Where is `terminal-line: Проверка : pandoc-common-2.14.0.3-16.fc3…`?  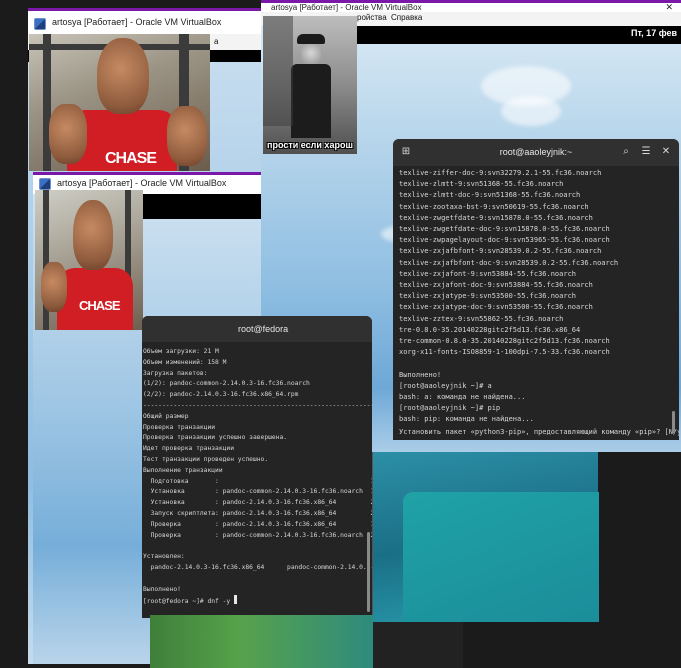 terminal-line: Проверка : pandoc-common-2.14.0.3-16.fc3… is located at coordinates (257, 535).